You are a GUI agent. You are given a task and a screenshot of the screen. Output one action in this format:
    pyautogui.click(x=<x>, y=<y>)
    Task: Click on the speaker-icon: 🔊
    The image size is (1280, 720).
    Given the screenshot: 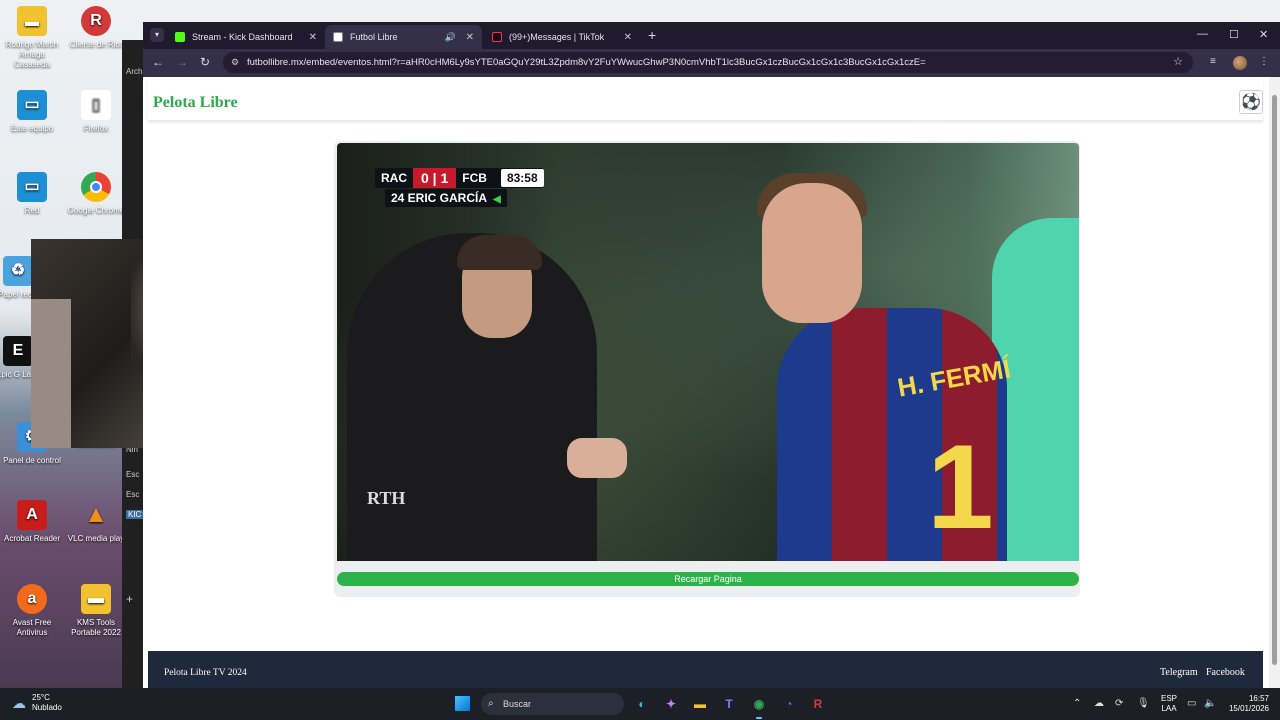 What is the action you would take?
    pyautogui.click(x=450, y=37)
    